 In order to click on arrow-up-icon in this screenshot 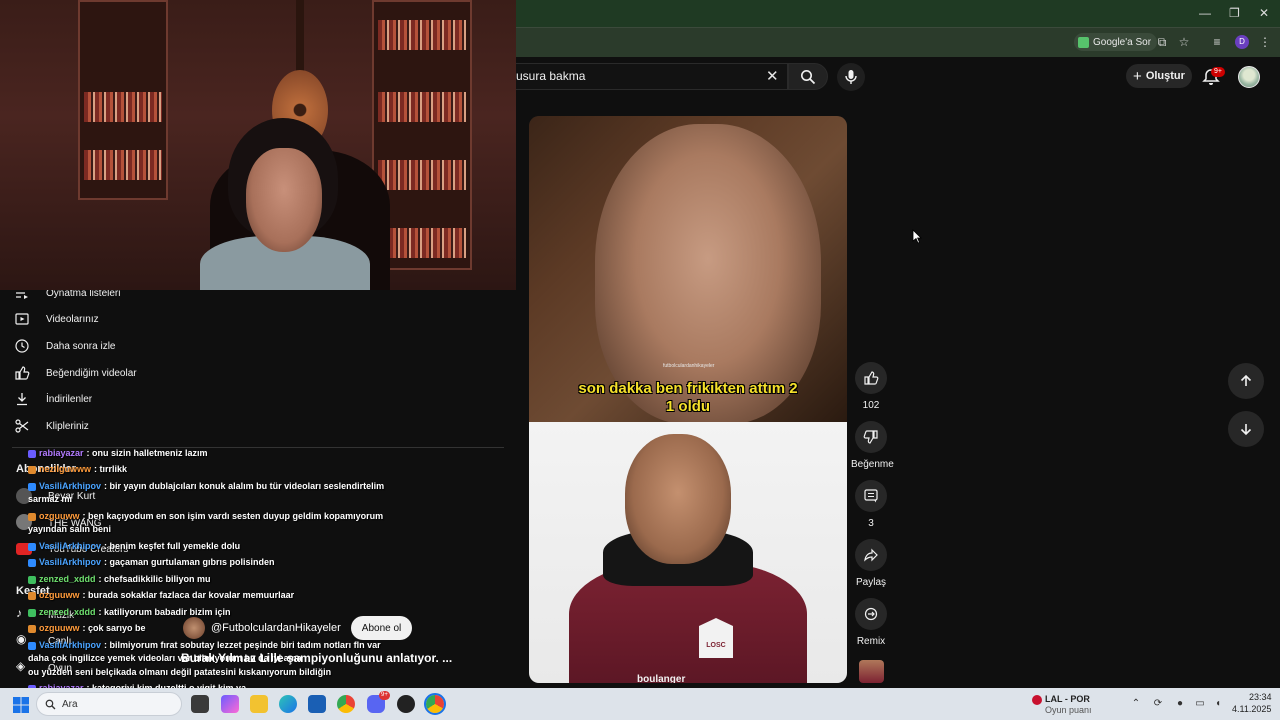, I will do `click(1246, 380)`.